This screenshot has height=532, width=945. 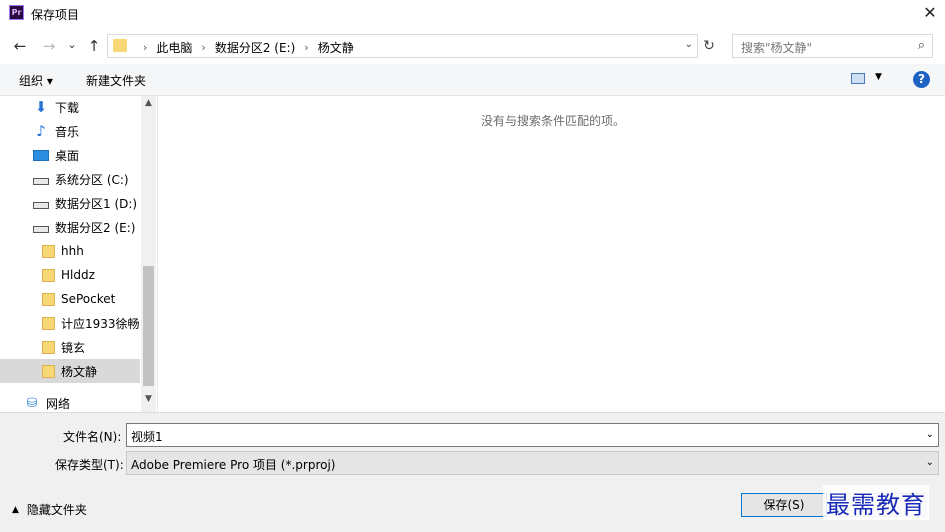 What do you see at coordinates (148, 399) in the screenshot?
I see `scroll-down-button: ▼` at bounding box center [148, 399].